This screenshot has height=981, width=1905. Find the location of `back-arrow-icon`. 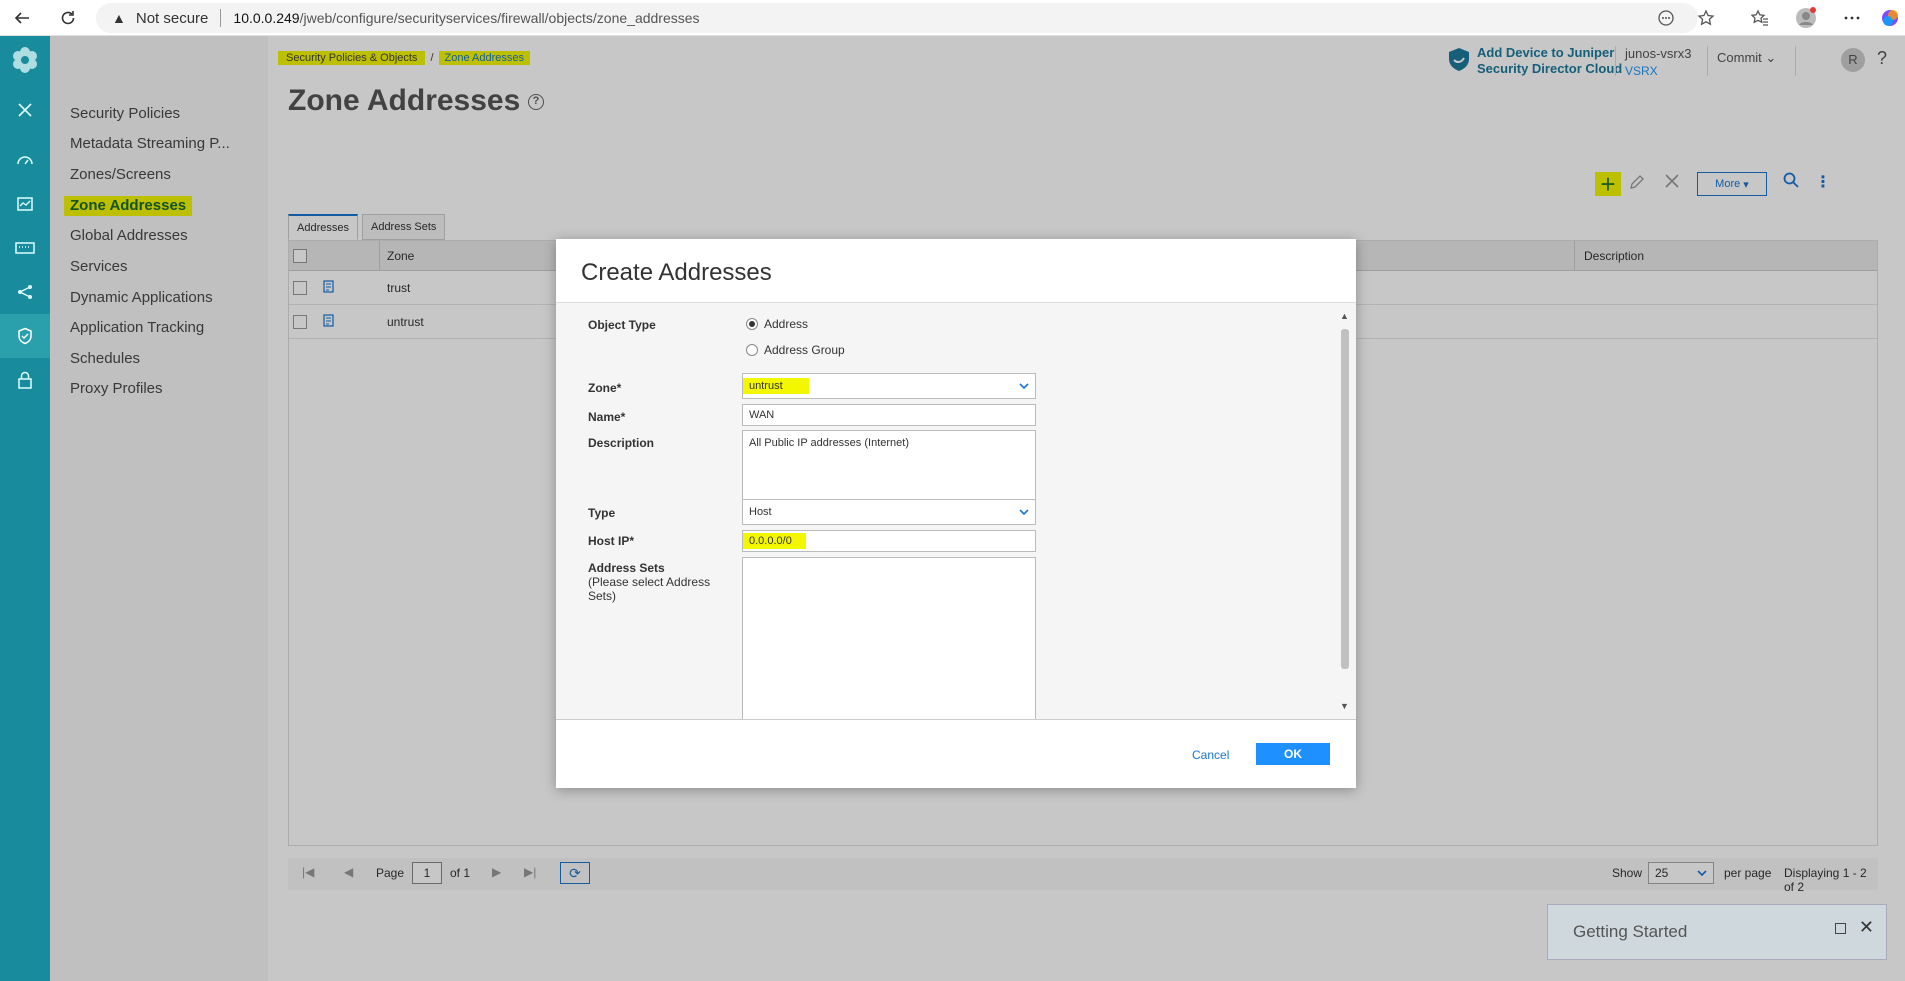

back-arrow-icon is located at coordinates (22, 18).